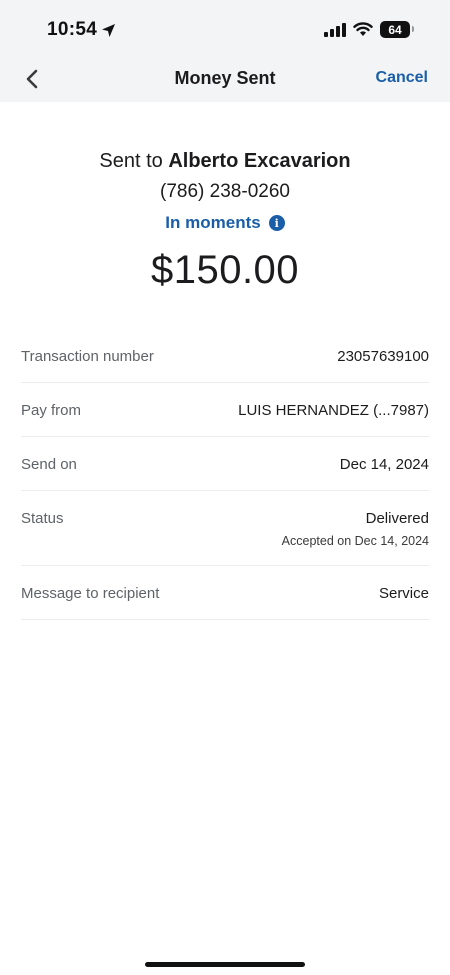  Describe the element at coordinates (333, 410) in the screenshot. I see `detail-value: LUIS HERNANDEZ (...7987)` at that location.